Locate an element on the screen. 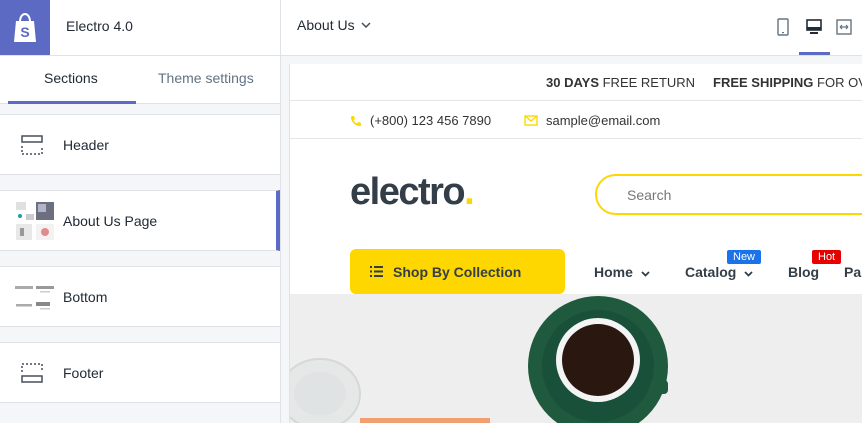 Image resolution: width=862 pixels, height=423 pixels. full-width-icon is located at coordinates (844, 27).